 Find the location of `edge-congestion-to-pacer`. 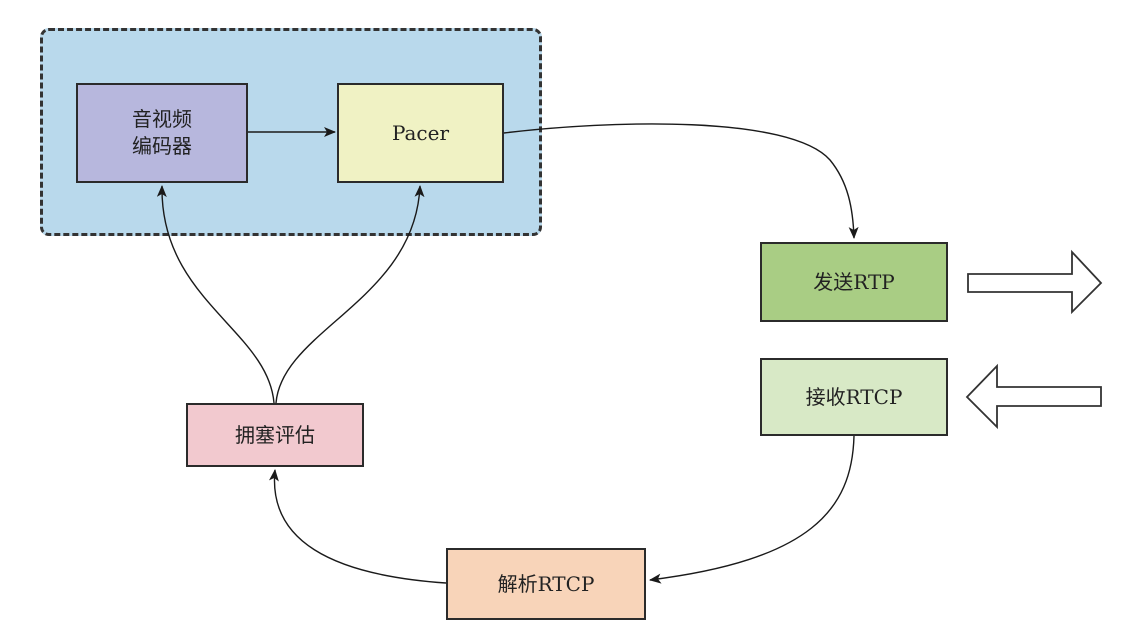

edge-congestion-to-pacer is located at coordinates (350, 294).